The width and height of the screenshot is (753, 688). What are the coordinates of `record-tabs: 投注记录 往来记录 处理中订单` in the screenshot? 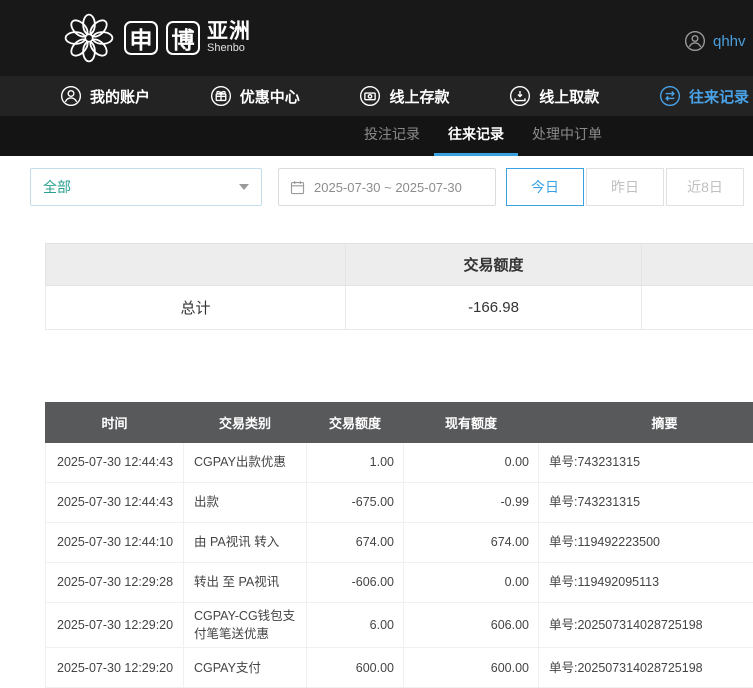 It's located at (376, 136).